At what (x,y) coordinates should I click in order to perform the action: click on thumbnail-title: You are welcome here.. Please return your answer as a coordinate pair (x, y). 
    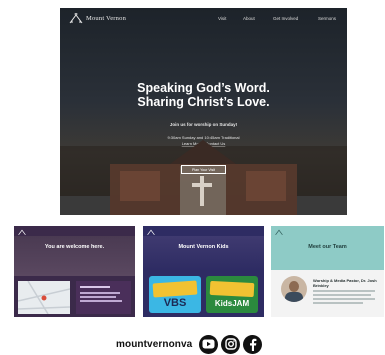
    Looking at the image, I should click on (74, 247).